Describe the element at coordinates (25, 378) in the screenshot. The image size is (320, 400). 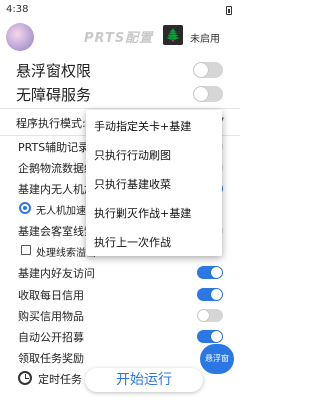
I see `alarm-clock-icon` at that location.